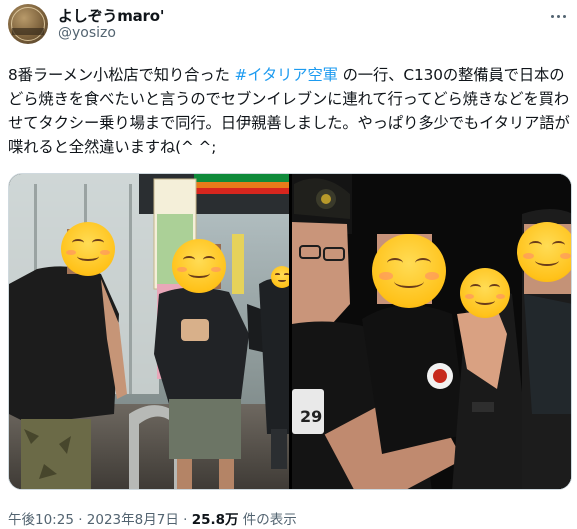  I want to click on avatar-band, so click(28, 31).